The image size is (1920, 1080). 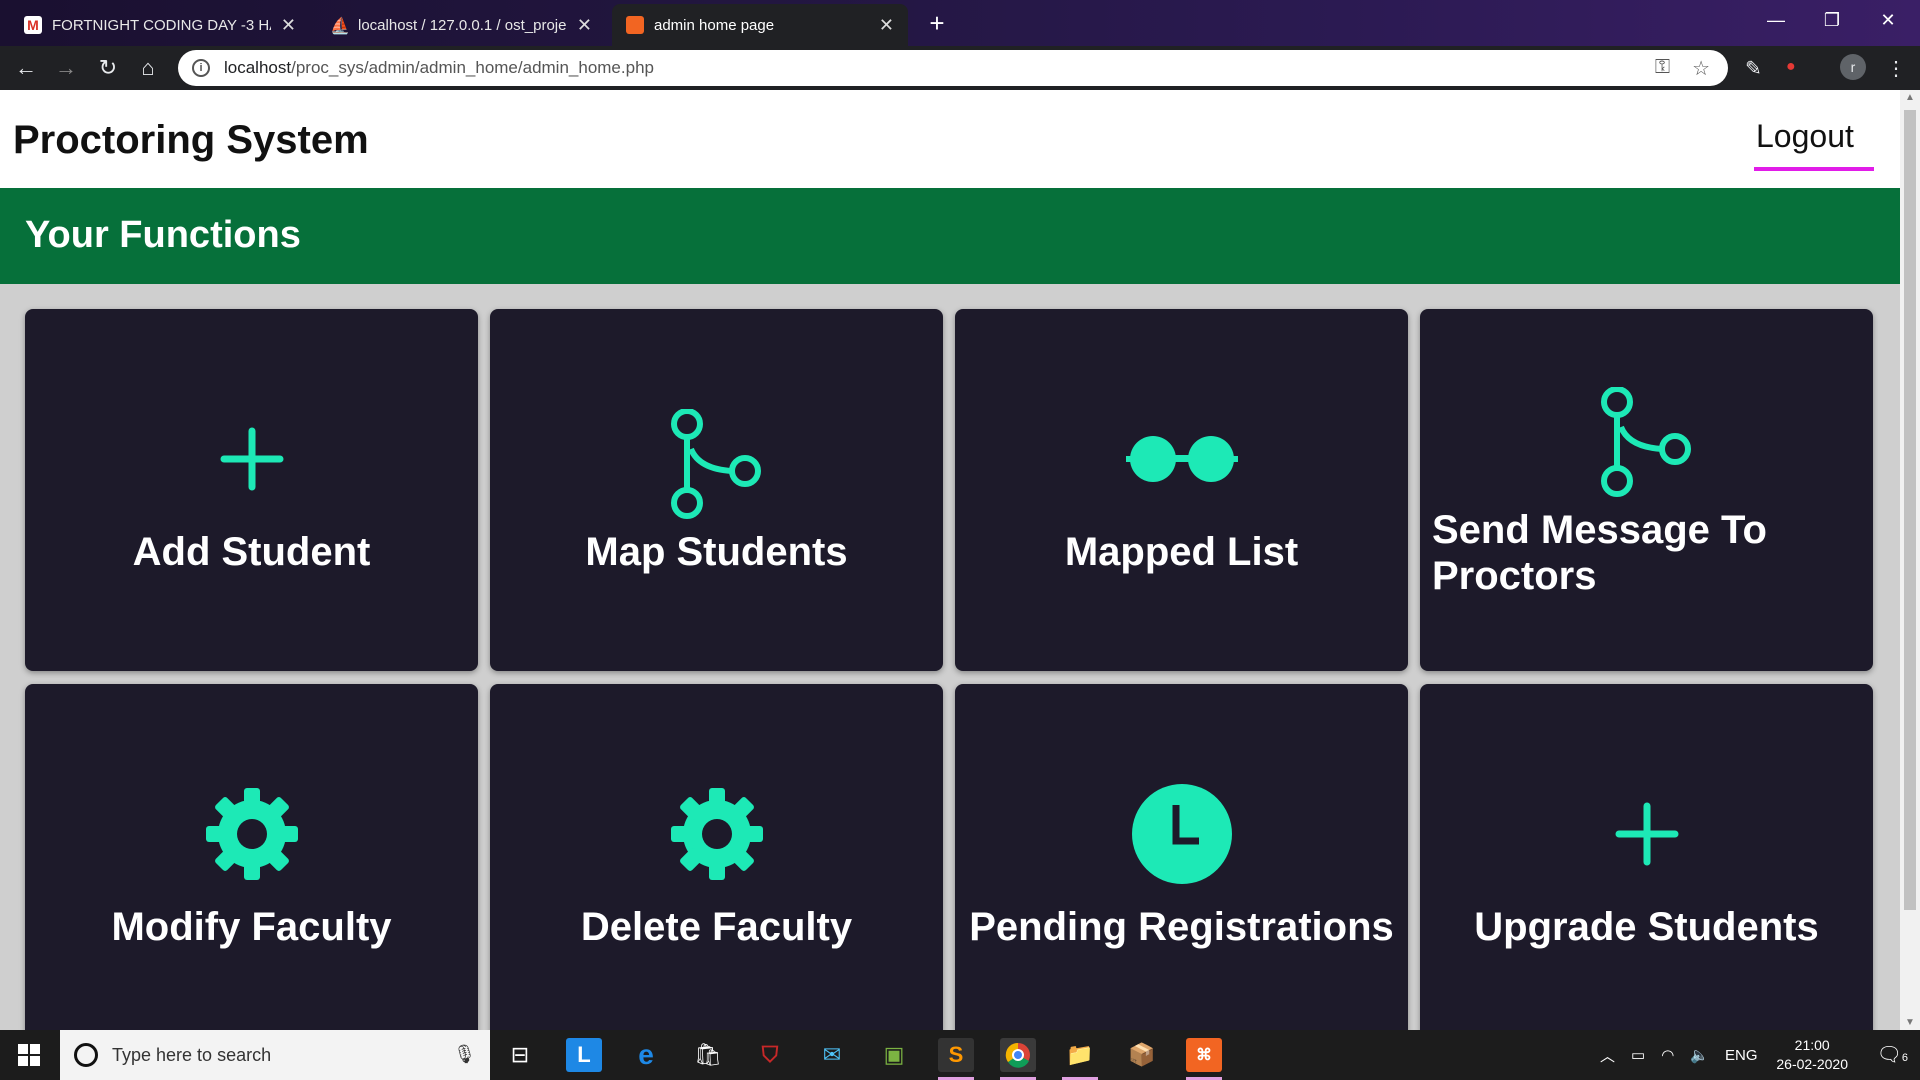 What do you see at coordinates (950, 139) in the screenshot?
I see `site-header: Proctoring System Logout` at bounding box center [950, 139].